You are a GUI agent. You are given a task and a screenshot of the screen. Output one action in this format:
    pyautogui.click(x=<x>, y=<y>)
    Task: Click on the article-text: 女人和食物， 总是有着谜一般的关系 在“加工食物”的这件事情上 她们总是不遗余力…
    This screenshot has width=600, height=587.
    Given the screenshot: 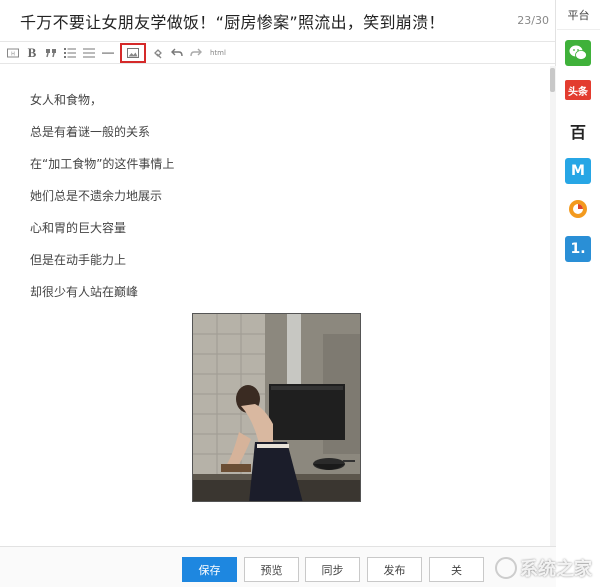 What is the action you would take?
    pyautogui.click(x=102, y=204)
    